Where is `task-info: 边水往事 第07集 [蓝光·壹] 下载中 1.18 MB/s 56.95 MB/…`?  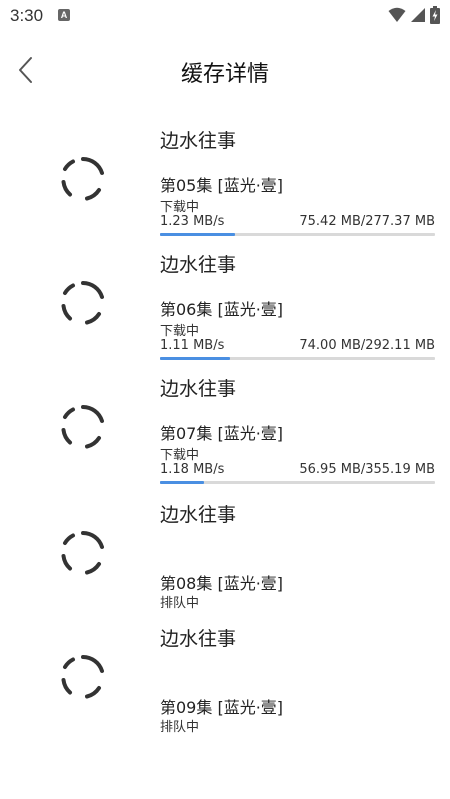 task-info: 边水往事 第07集 [蓝光·壹] 下载中 1.18 MB/s 56.95 MB/… is located at coordinates (297, 432).